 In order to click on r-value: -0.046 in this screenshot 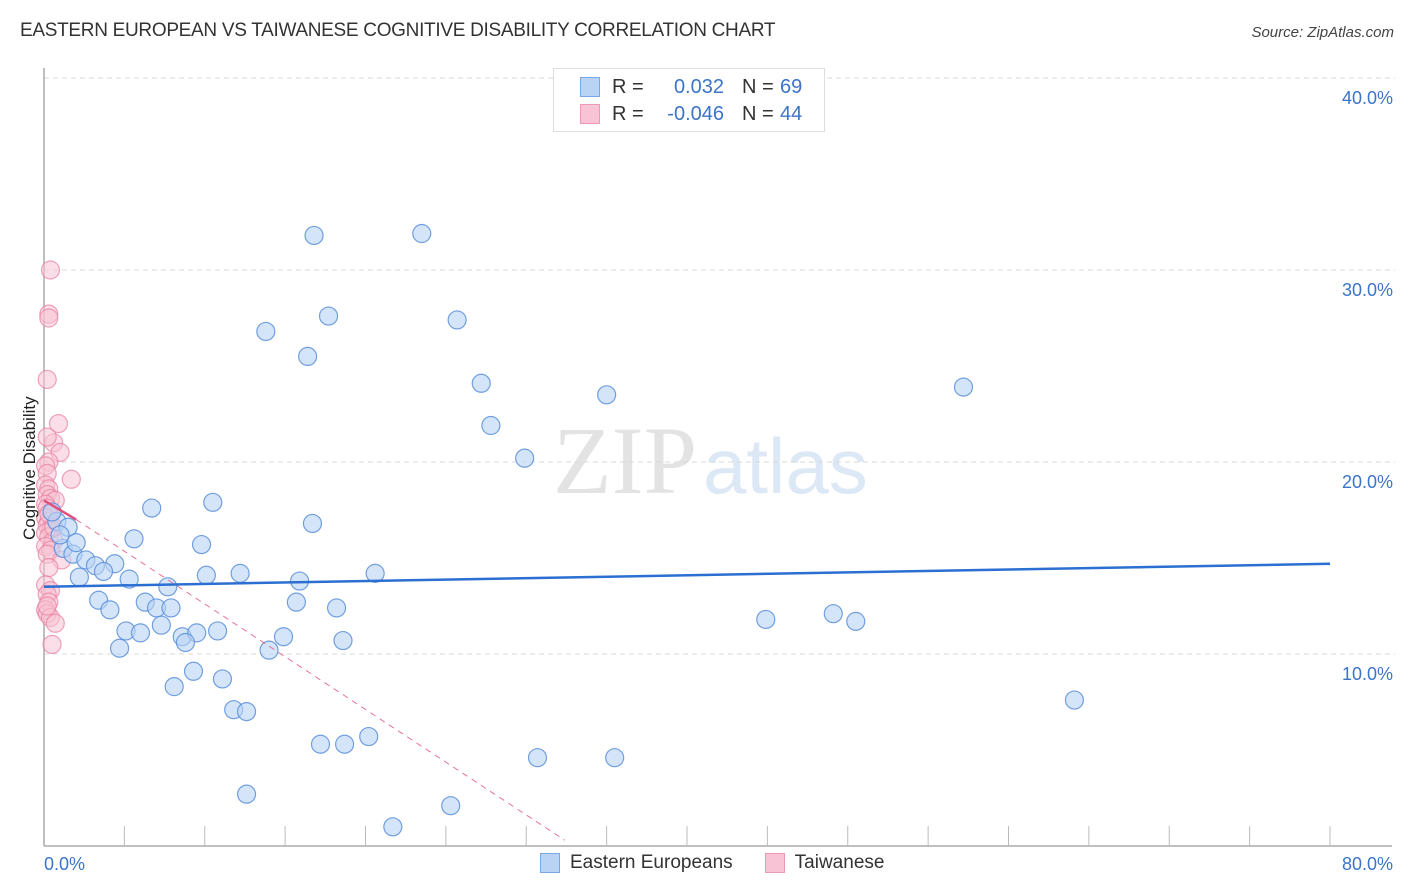, I will do `click(695, 113)`.